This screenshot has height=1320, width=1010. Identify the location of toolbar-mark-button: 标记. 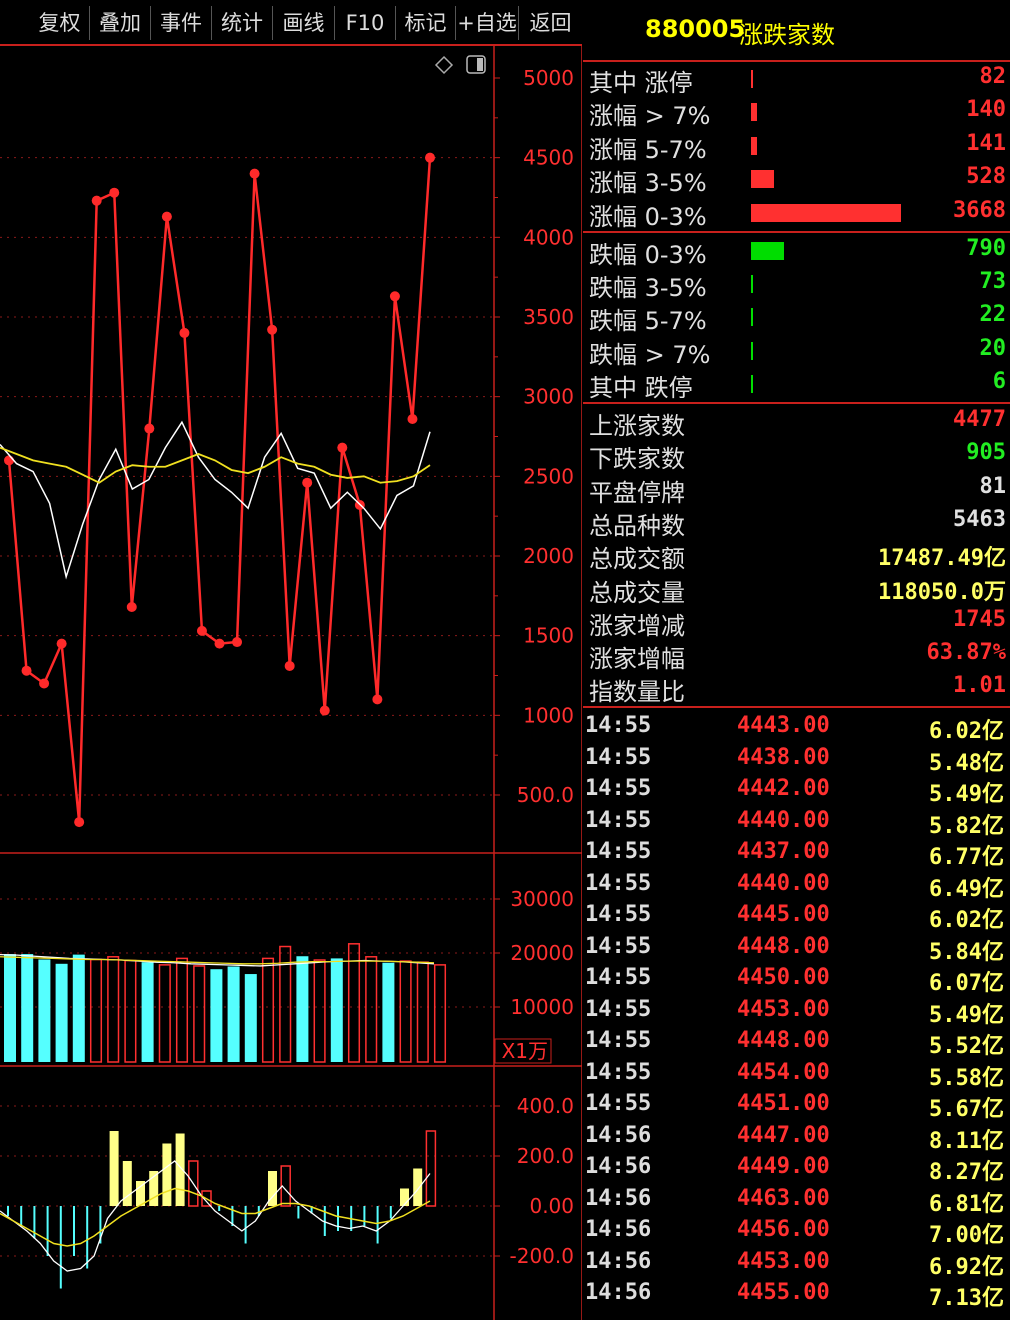
(426, 23).